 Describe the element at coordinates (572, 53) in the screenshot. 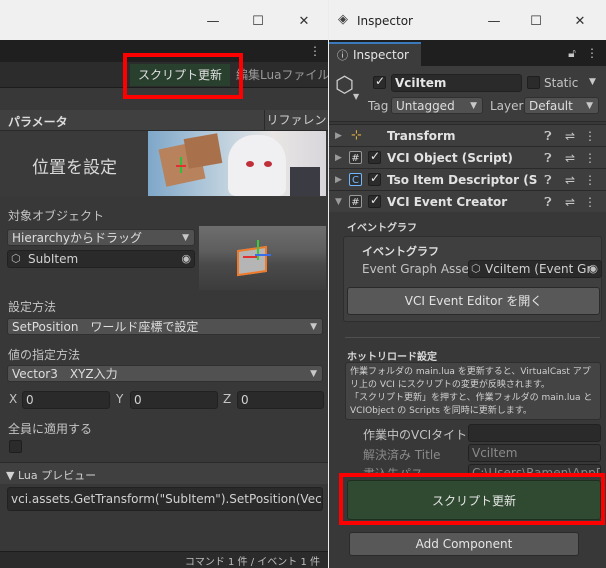

I see `lock-icon: 🔓︎` at that location.